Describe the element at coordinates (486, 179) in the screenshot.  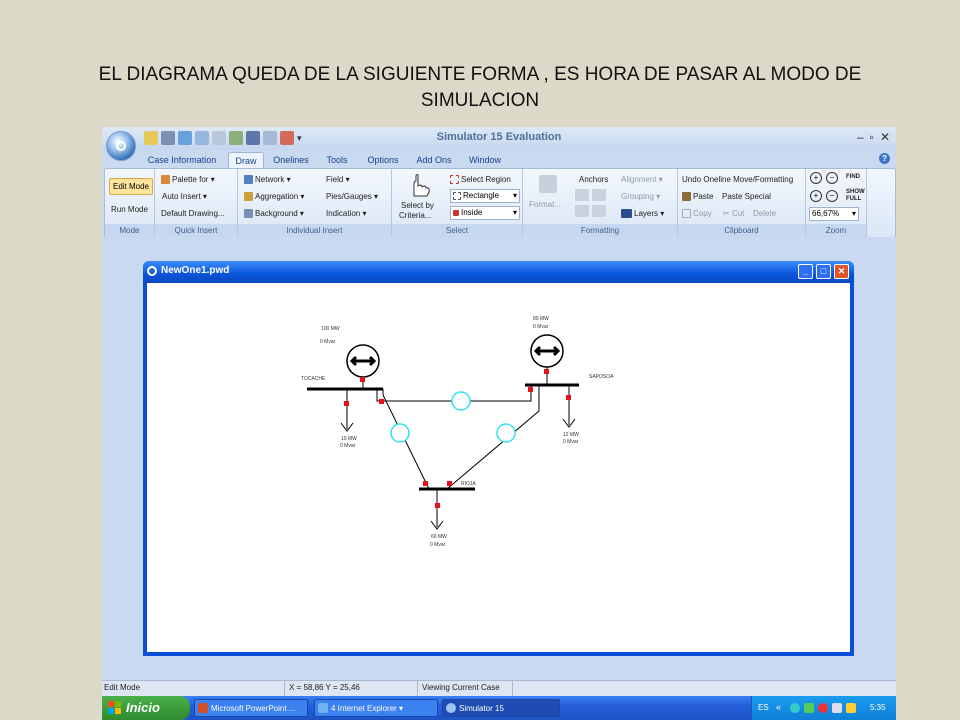
I see `select-region-label: Select Region` at that location.